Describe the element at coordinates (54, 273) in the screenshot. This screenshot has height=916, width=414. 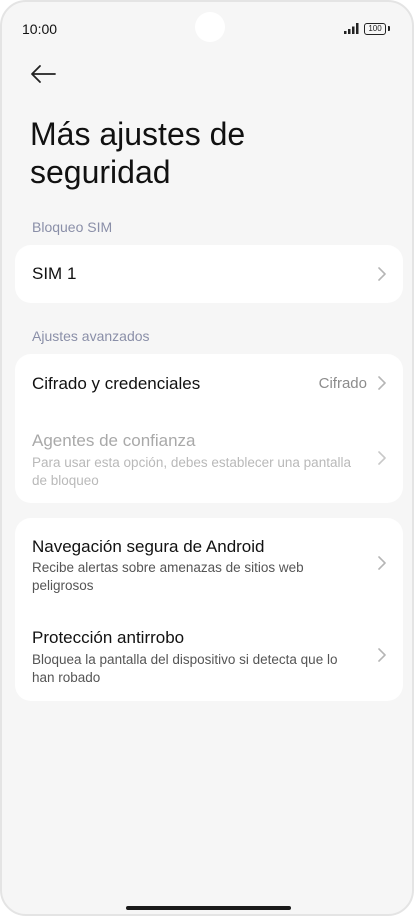
I see `sim-1-label: SIM 1` at that location.